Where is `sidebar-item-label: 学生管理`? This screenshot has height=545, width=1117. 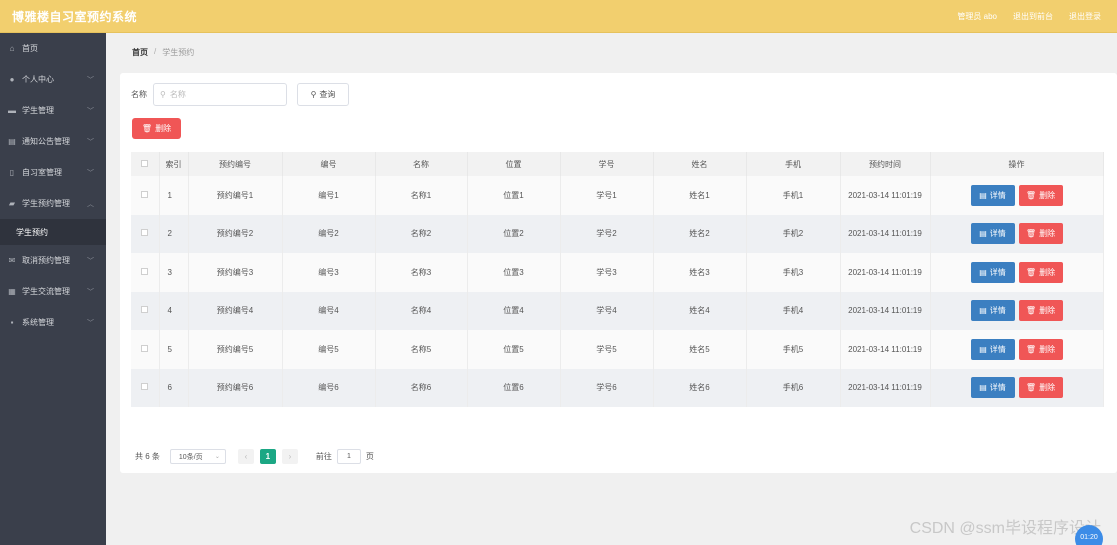
sidebar-item-label: 学生管理 is located at coordinates (38, 110).